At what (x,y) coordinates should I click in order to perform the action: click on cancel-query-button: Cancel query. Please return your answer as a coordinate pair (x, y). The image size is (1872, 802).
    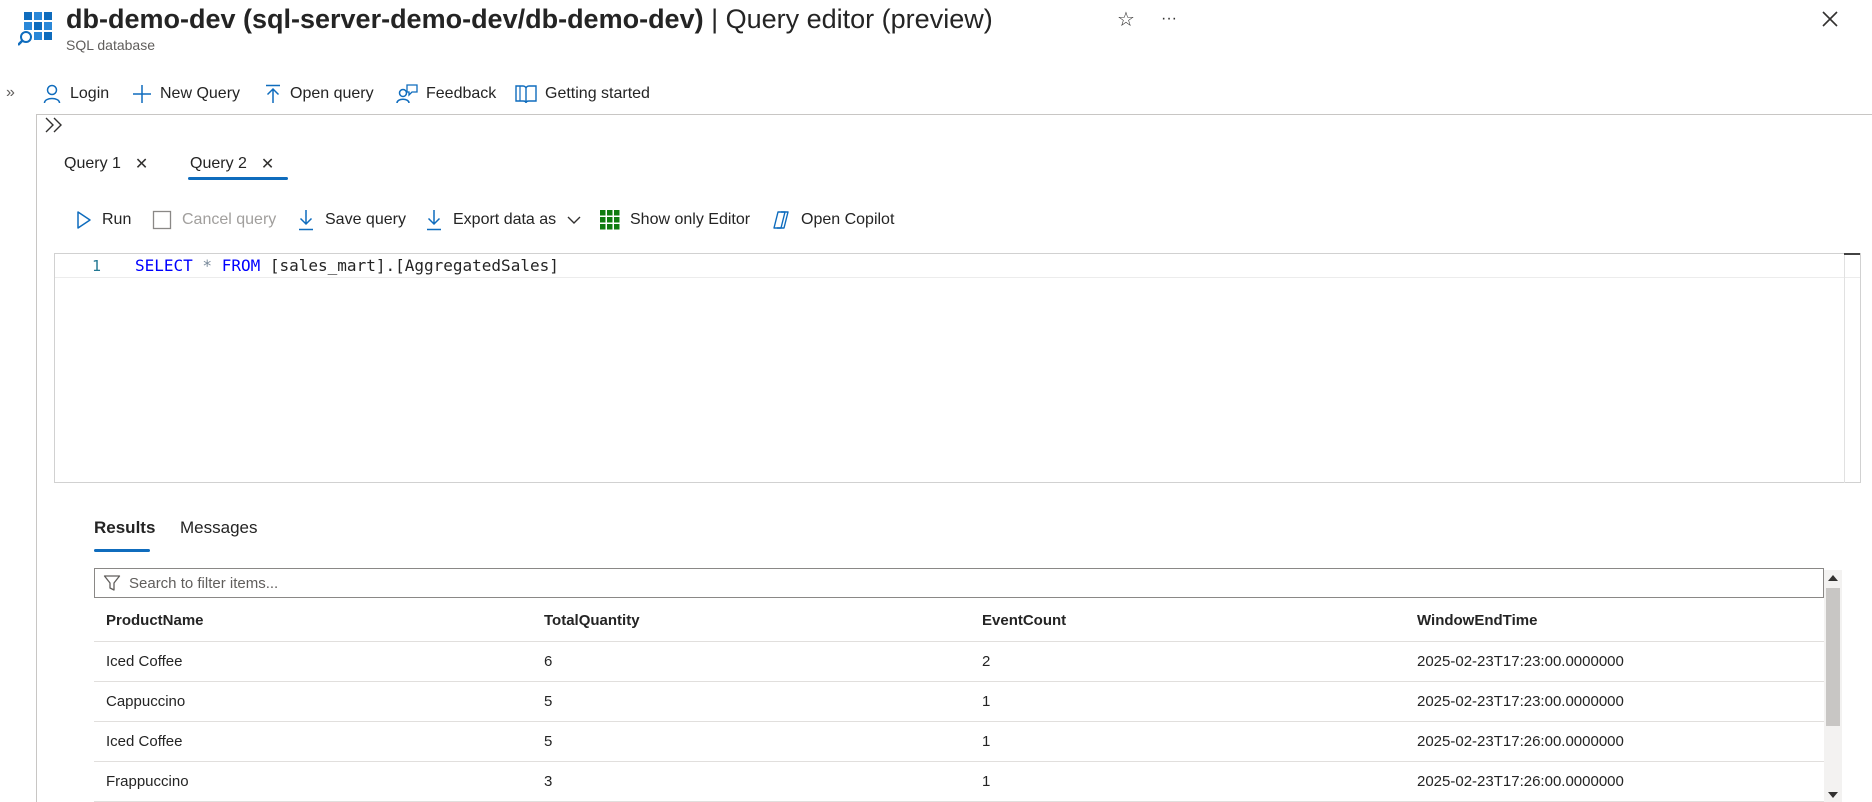
    Looking at the image, I should click on (214, 220).